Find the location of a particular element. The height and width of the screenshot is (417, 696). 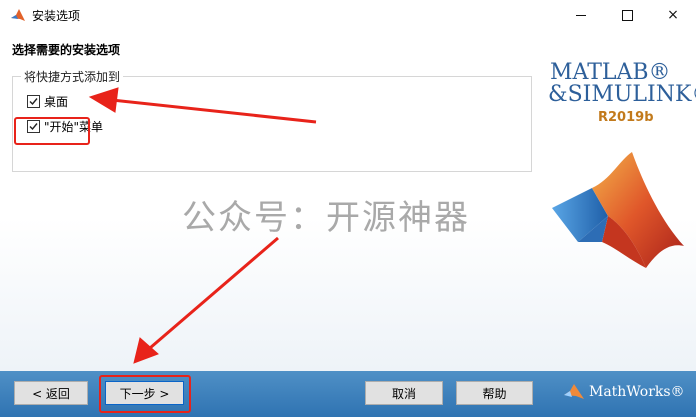

checkmark-icon is located at coordinates (33, 102).